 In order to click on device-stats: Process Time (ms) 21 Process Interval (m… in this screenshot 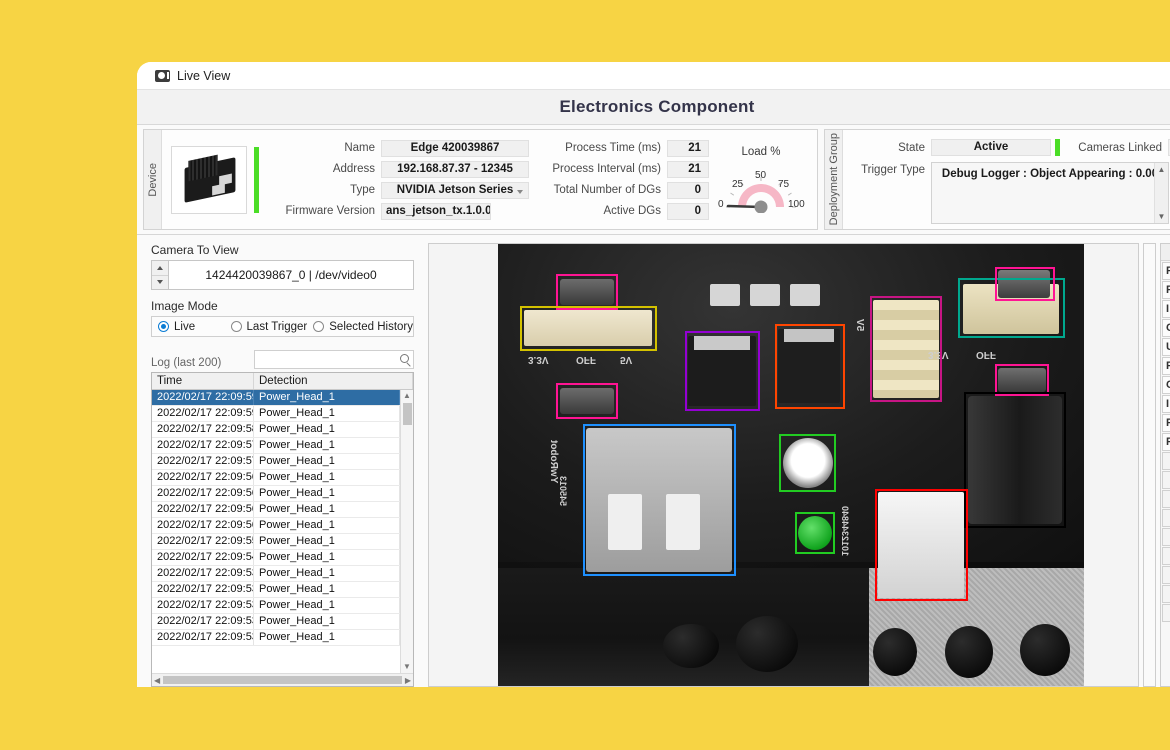, I will do `click(625, 179)`.